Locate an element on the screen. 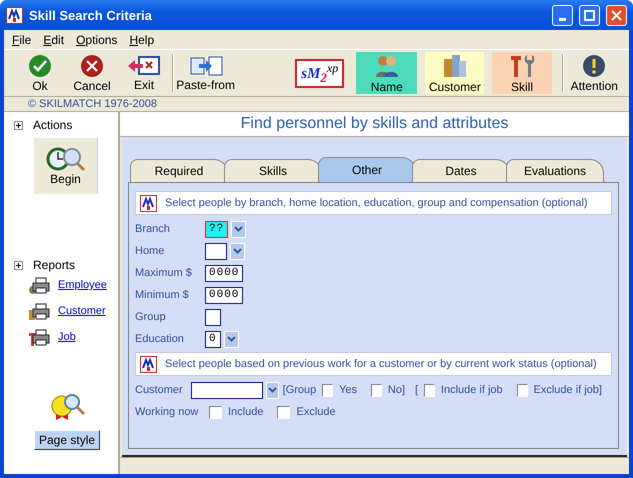 The width and height of the screenshot is (633, 478). toolbar-button: Attention is located at coordinates (594, 73).